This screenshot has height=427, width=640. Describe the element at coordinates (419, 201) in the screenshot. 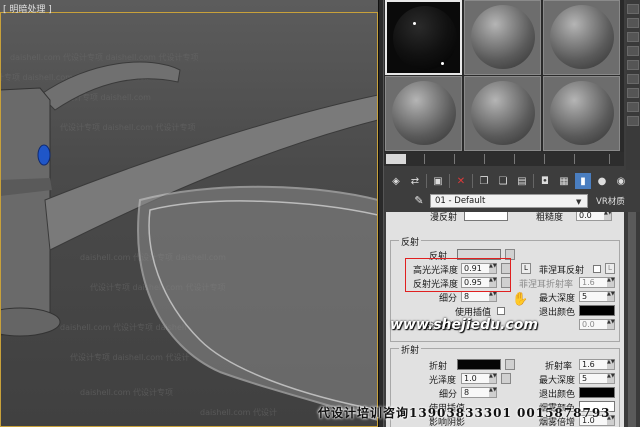

I see `eyedropper-icon: ✎` at that location.